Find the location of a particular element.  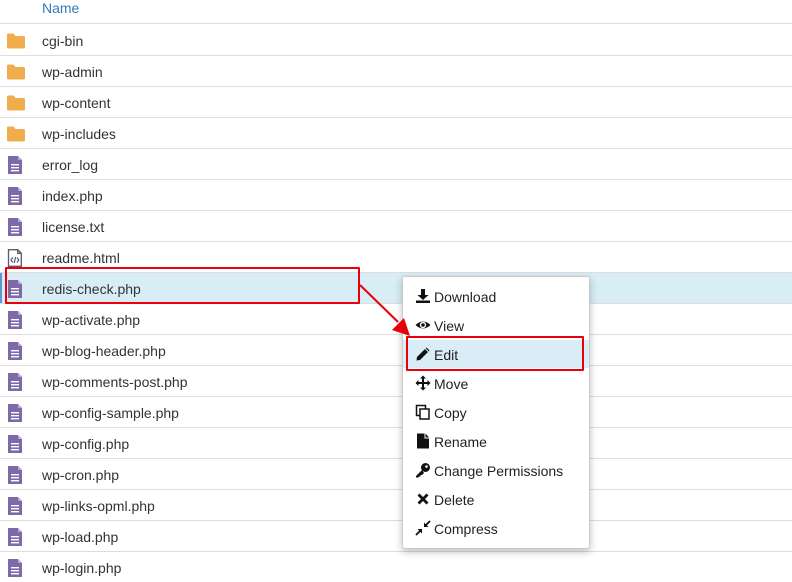

file-name: wp-blog-header.php is located at coordinates (104, 351).